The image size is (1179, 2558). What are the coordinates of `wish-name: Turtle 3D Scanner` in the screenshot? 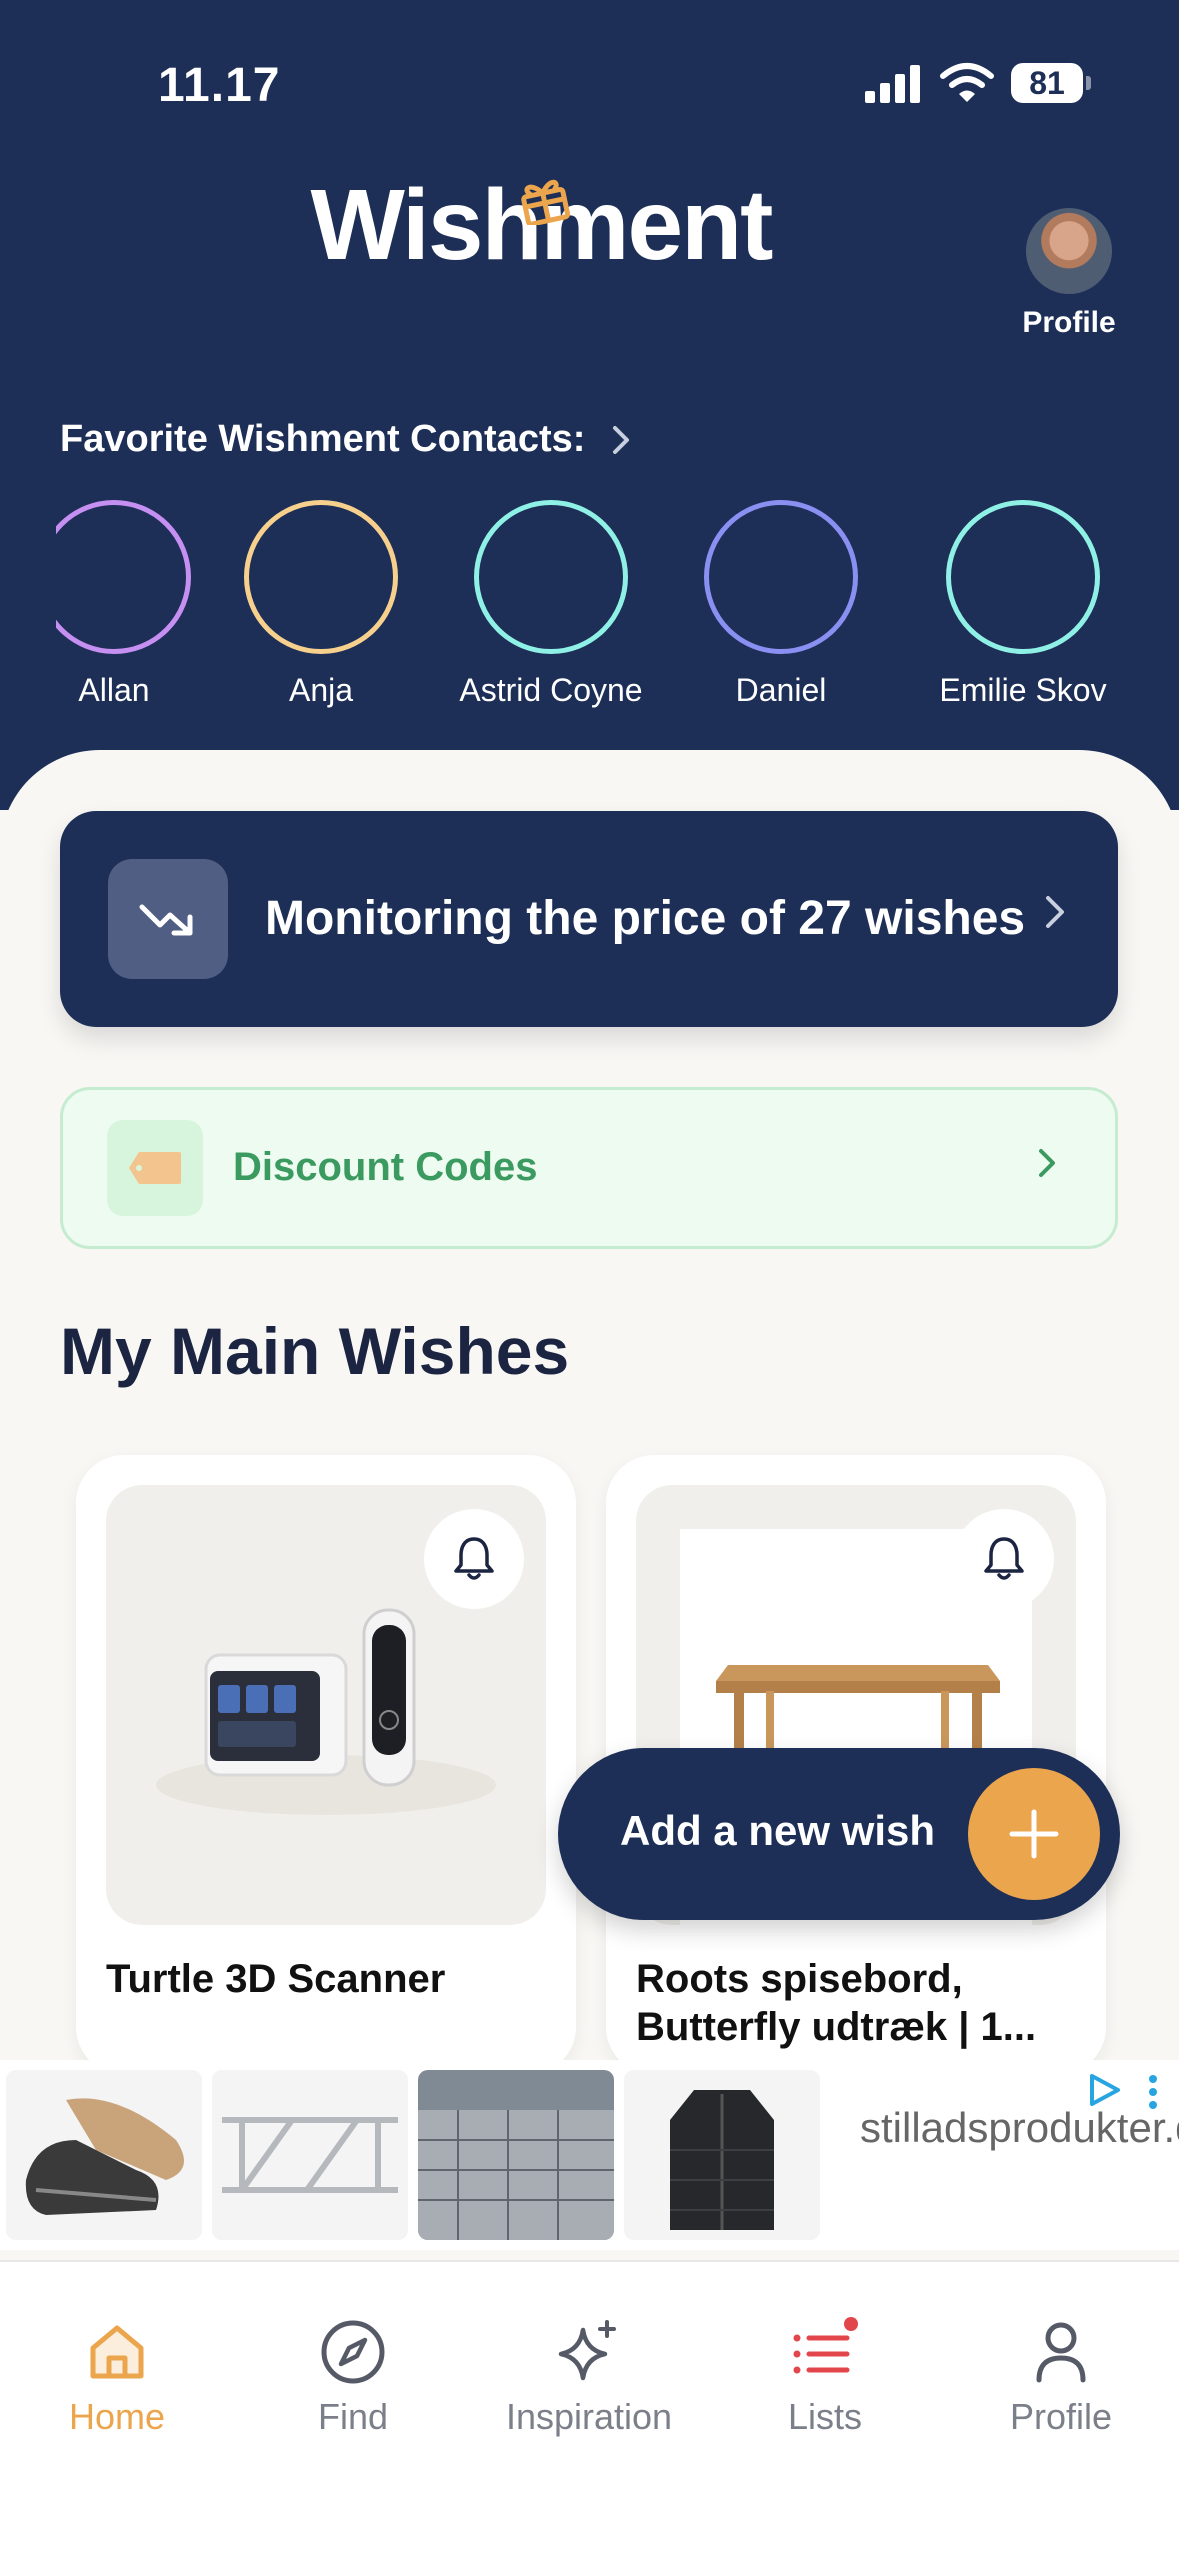 It's located at (276, 1979).